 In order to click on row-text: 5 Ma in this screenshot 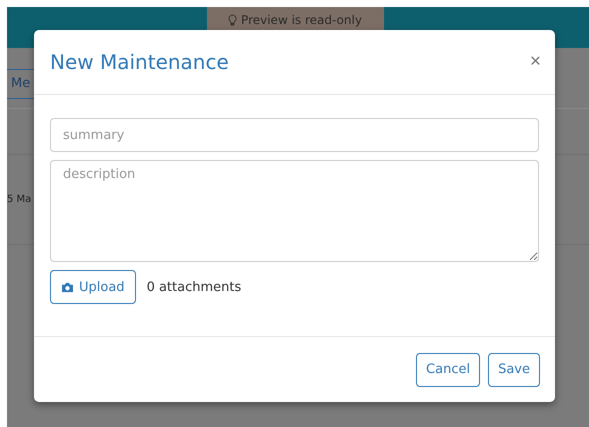, I will do `click(19, 199)`.